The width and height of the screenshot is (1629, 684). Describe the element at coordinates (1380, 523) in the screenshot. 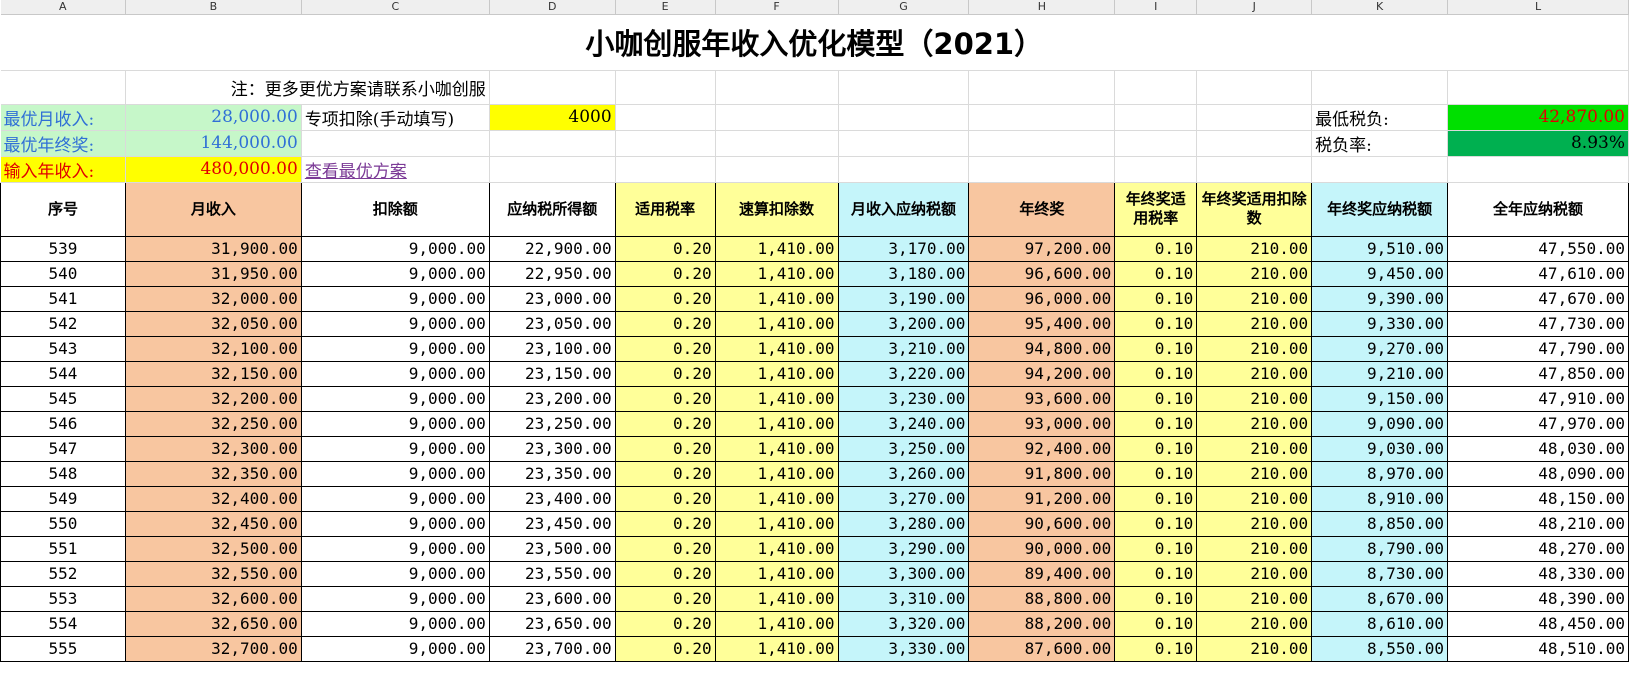

I see `cell-bonus-tax: 8,850.00` at that location.